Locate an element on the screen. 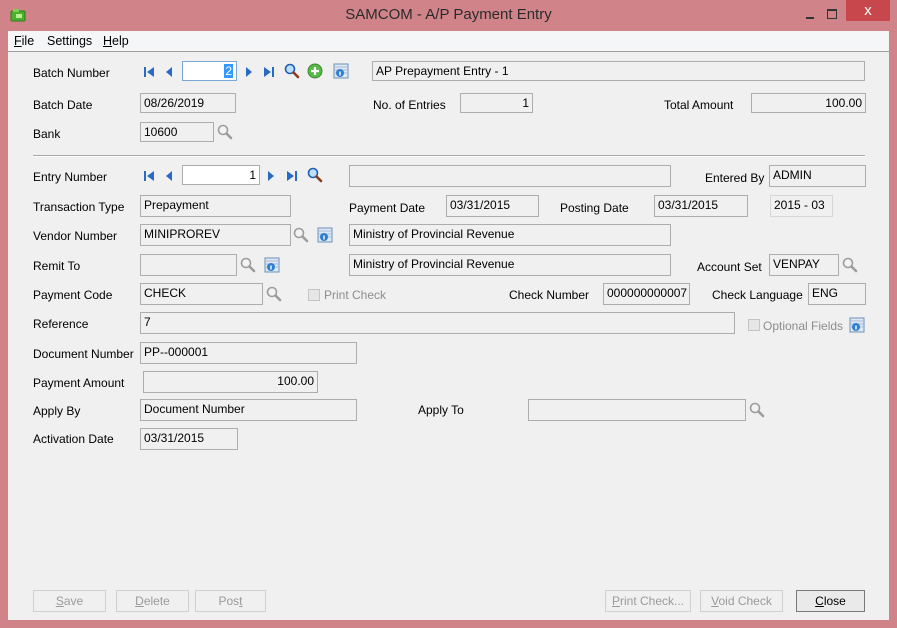 The image size is (897, 628). check-language-field: ENG is located at coordinates (837, 294).